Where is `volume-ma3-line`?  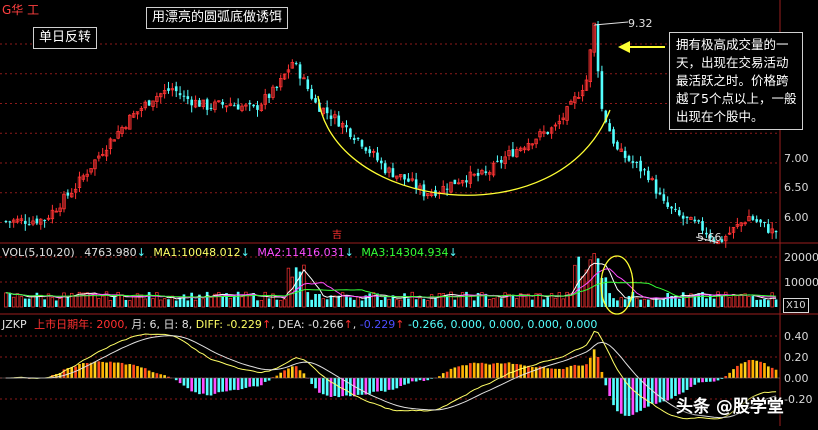
volume-ma3-line is located at coordinates (391, 289).